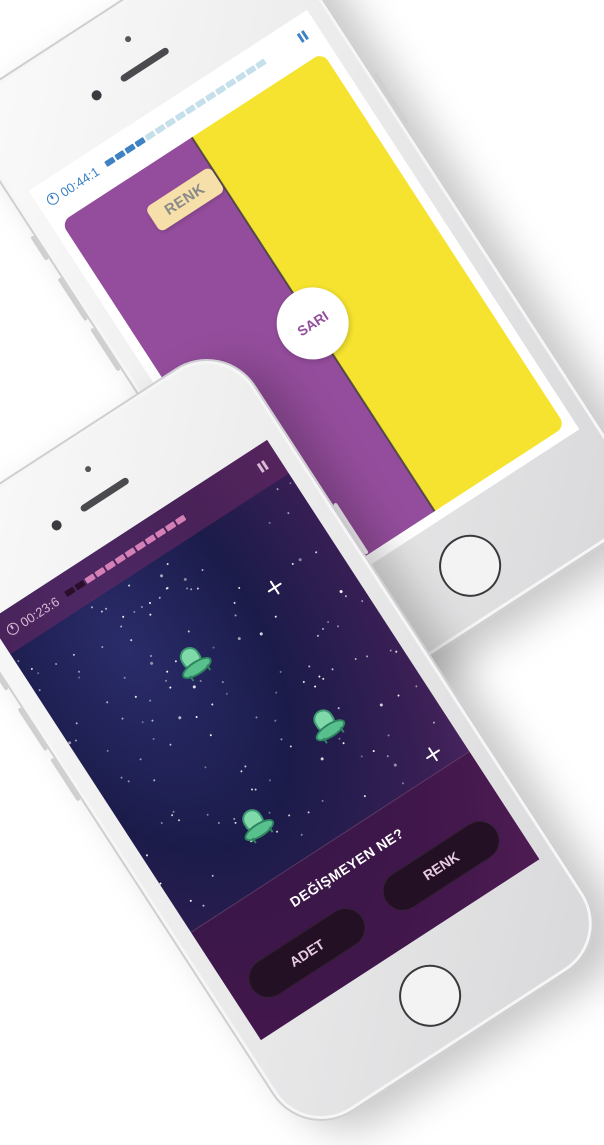 This screenshot has width=604, height=1145. Describe the element at coordinates (39, 611) in the screenshot. I see `timer-value: 00:23:6` at that location.